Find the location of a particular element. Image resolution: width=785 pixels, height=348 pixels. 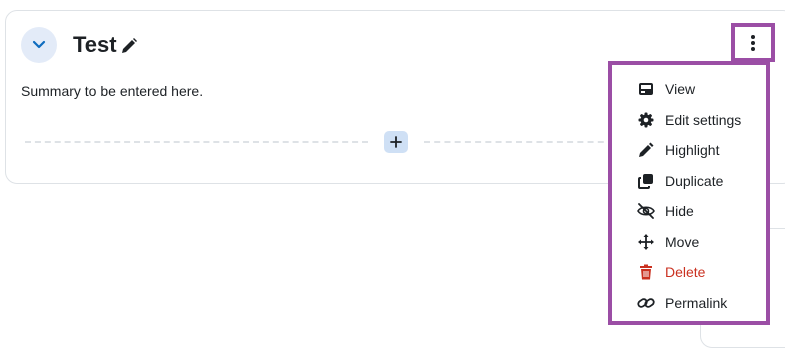

menu-item-duplicate: Duplicate is located at coordinates (689, 181).